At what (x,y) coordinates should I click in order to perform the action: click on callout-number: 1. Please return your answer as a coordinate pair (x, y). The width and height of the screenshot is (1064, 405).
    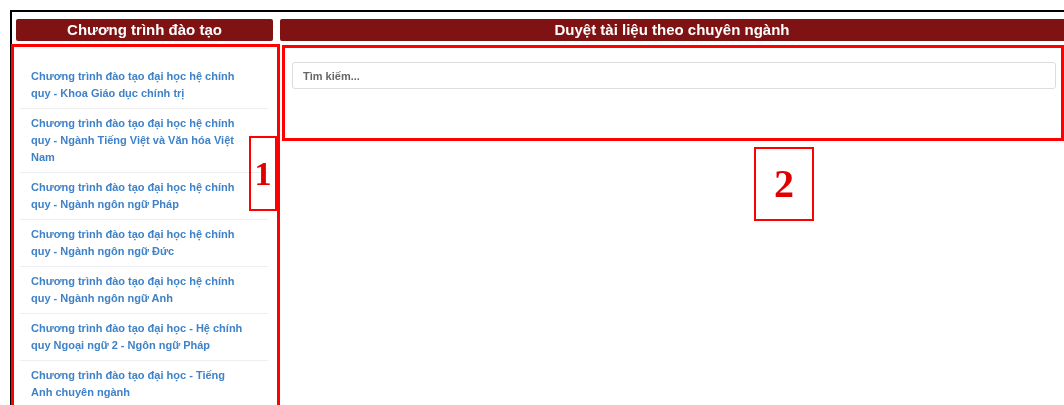
    Looking at the image, I should click on (263, 173).